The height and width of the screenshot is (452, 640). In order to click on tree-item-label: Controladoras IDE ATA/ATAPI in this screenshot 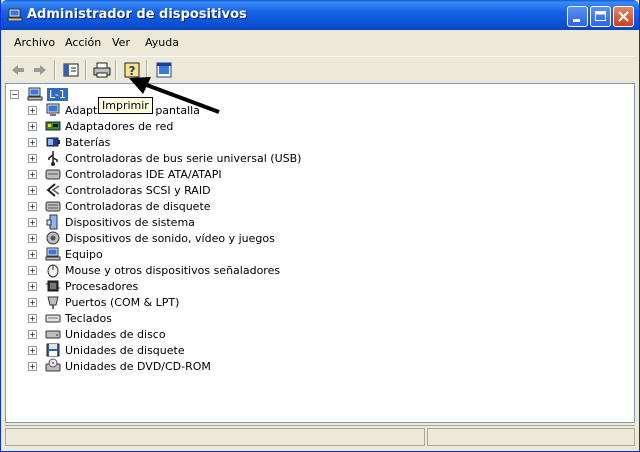, I will do `click(143, 174)`.